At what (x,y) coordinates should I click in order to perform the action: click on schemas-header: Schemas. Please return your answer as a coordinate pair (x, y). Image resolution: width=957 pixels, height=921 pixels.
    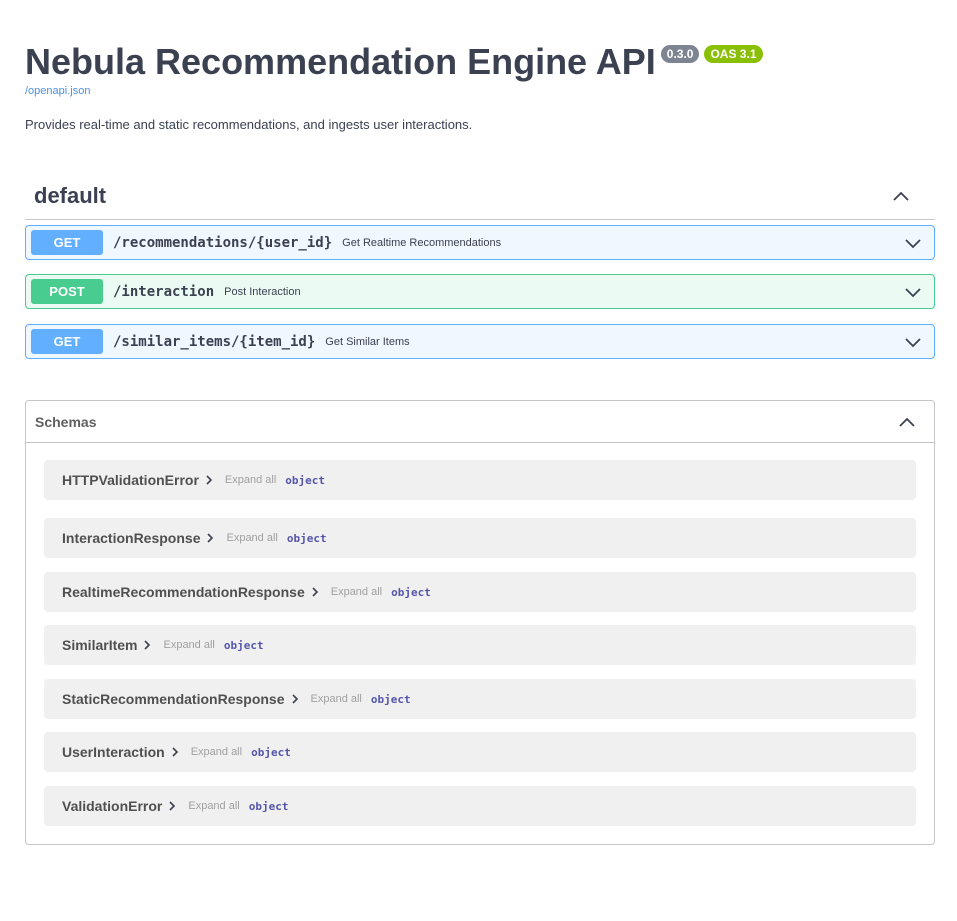
    Looking at the image, I should click on (480, 422).